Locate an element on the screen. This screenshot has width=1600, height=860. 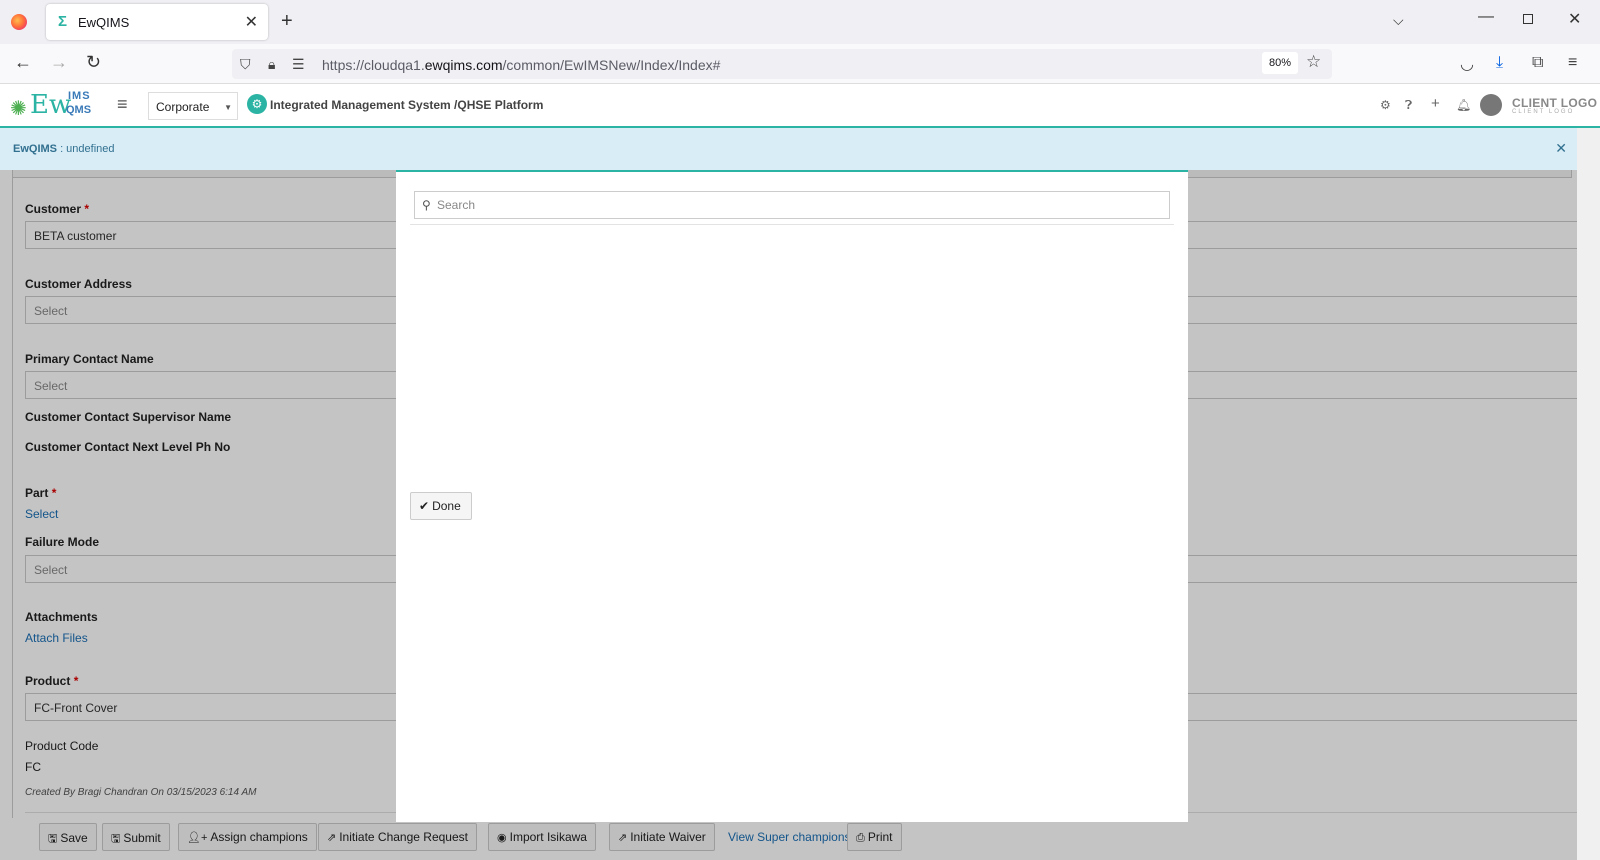
minimize-icon: — is located at coordinates (1486, 17).